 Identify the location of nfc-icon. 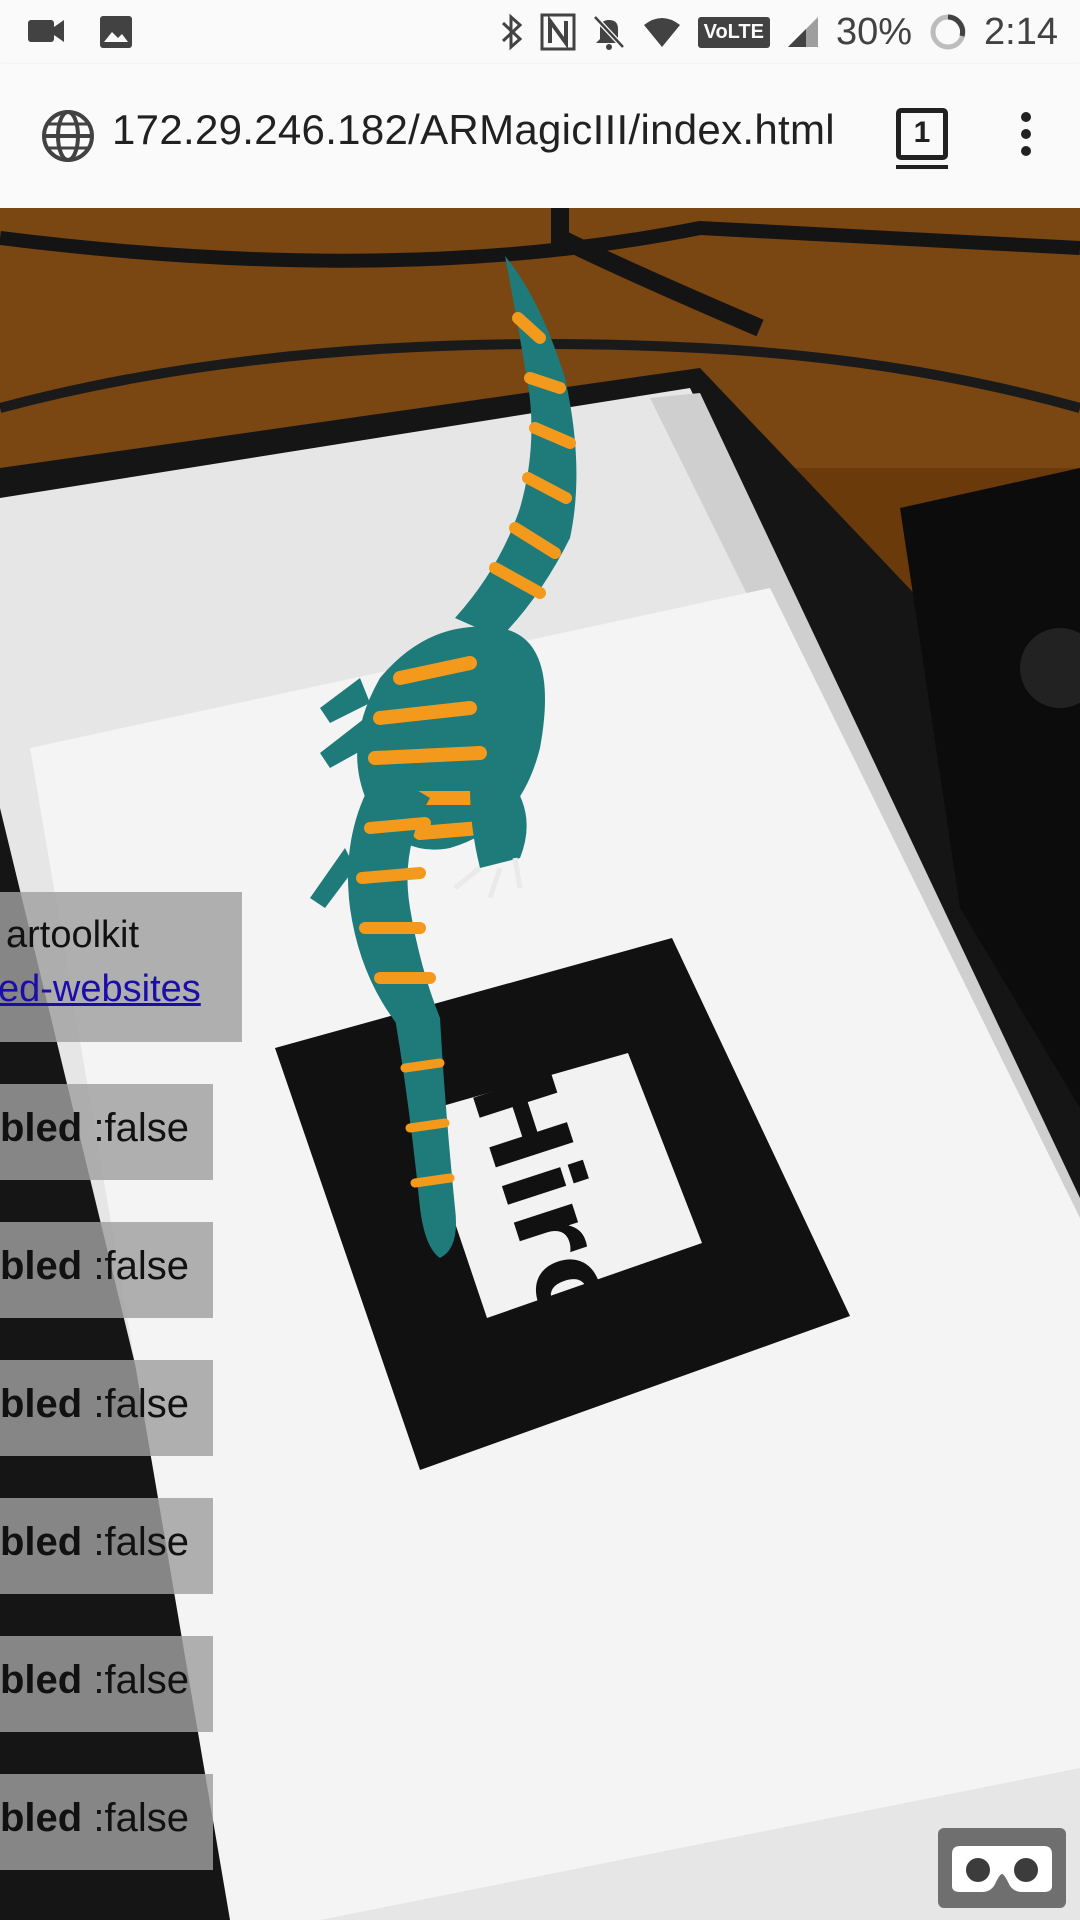
(558, 32).